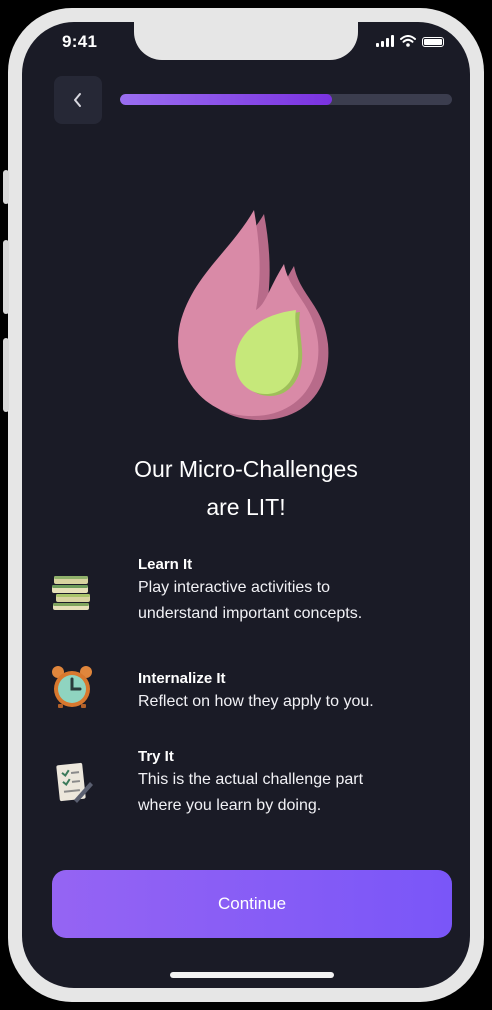  What do you see at coordinates (252, 975) in the screenshot?
I see `home-indicator` at bounding box center [252, 975].